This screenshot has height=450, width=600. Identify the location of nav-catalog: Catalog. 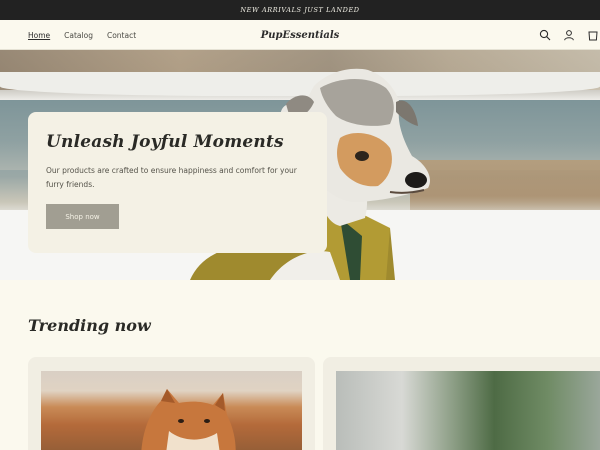
(78, 35).